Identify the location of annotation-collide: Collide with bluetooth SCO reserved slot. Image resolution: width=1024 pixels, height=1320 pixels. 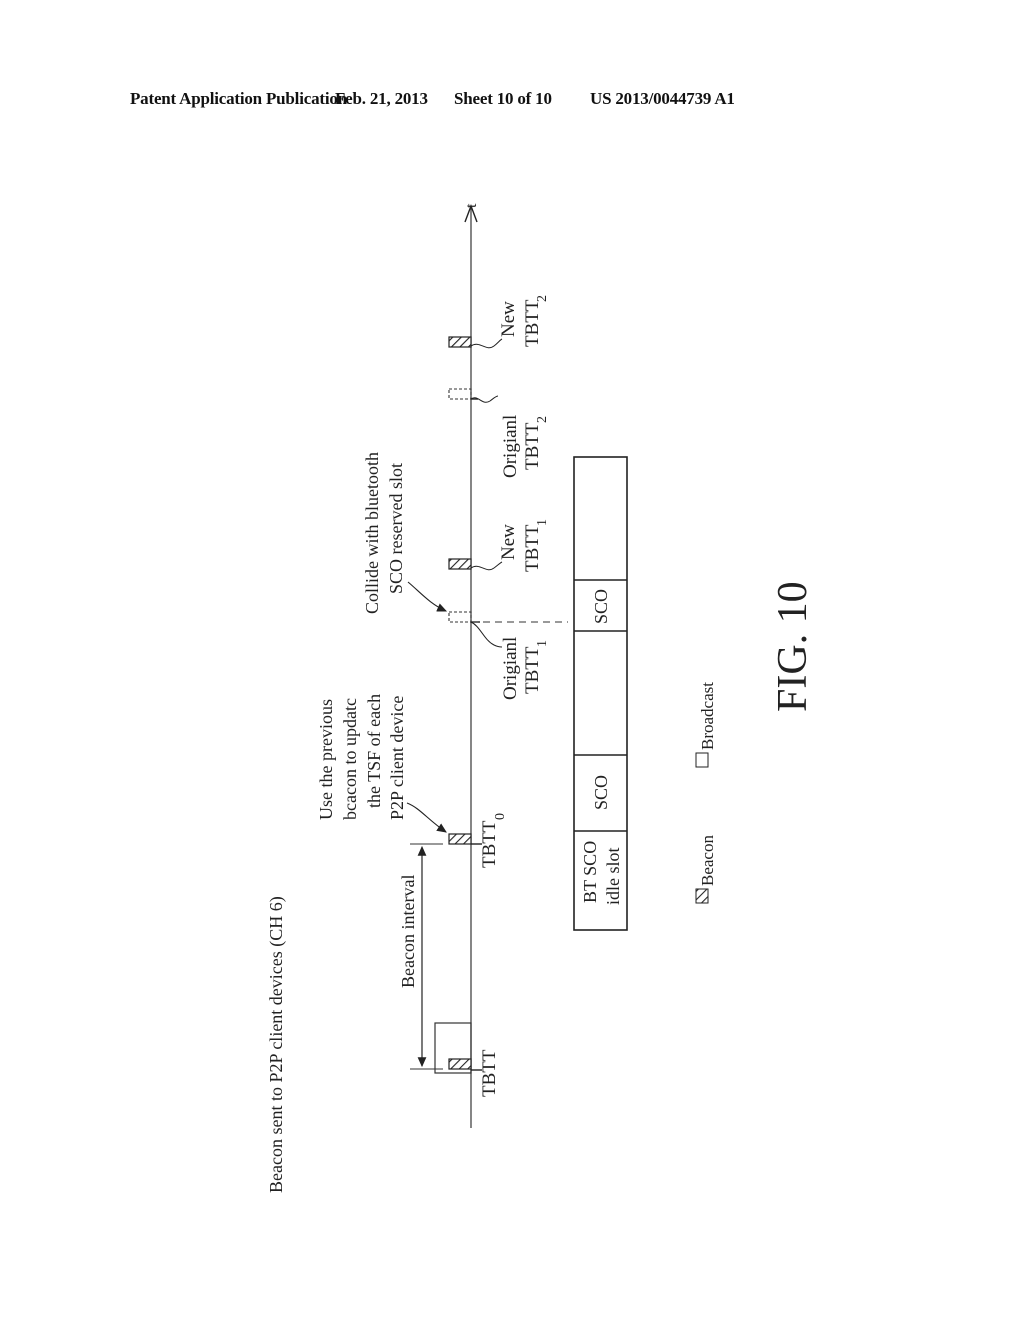
(384, 533).